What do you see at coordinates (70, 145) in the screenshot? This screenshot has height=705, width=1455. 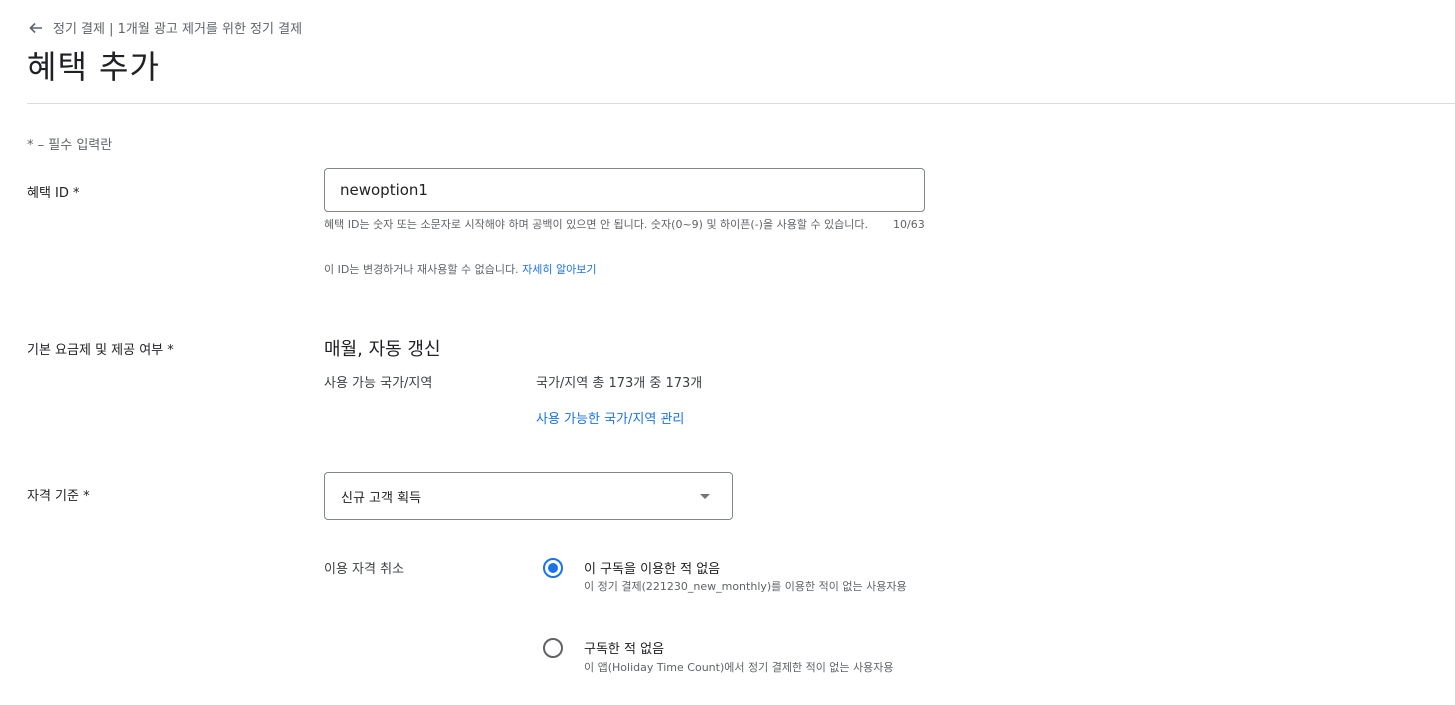 I see `required-note: * – 필수 입력란` at bounding box center [70, 145].